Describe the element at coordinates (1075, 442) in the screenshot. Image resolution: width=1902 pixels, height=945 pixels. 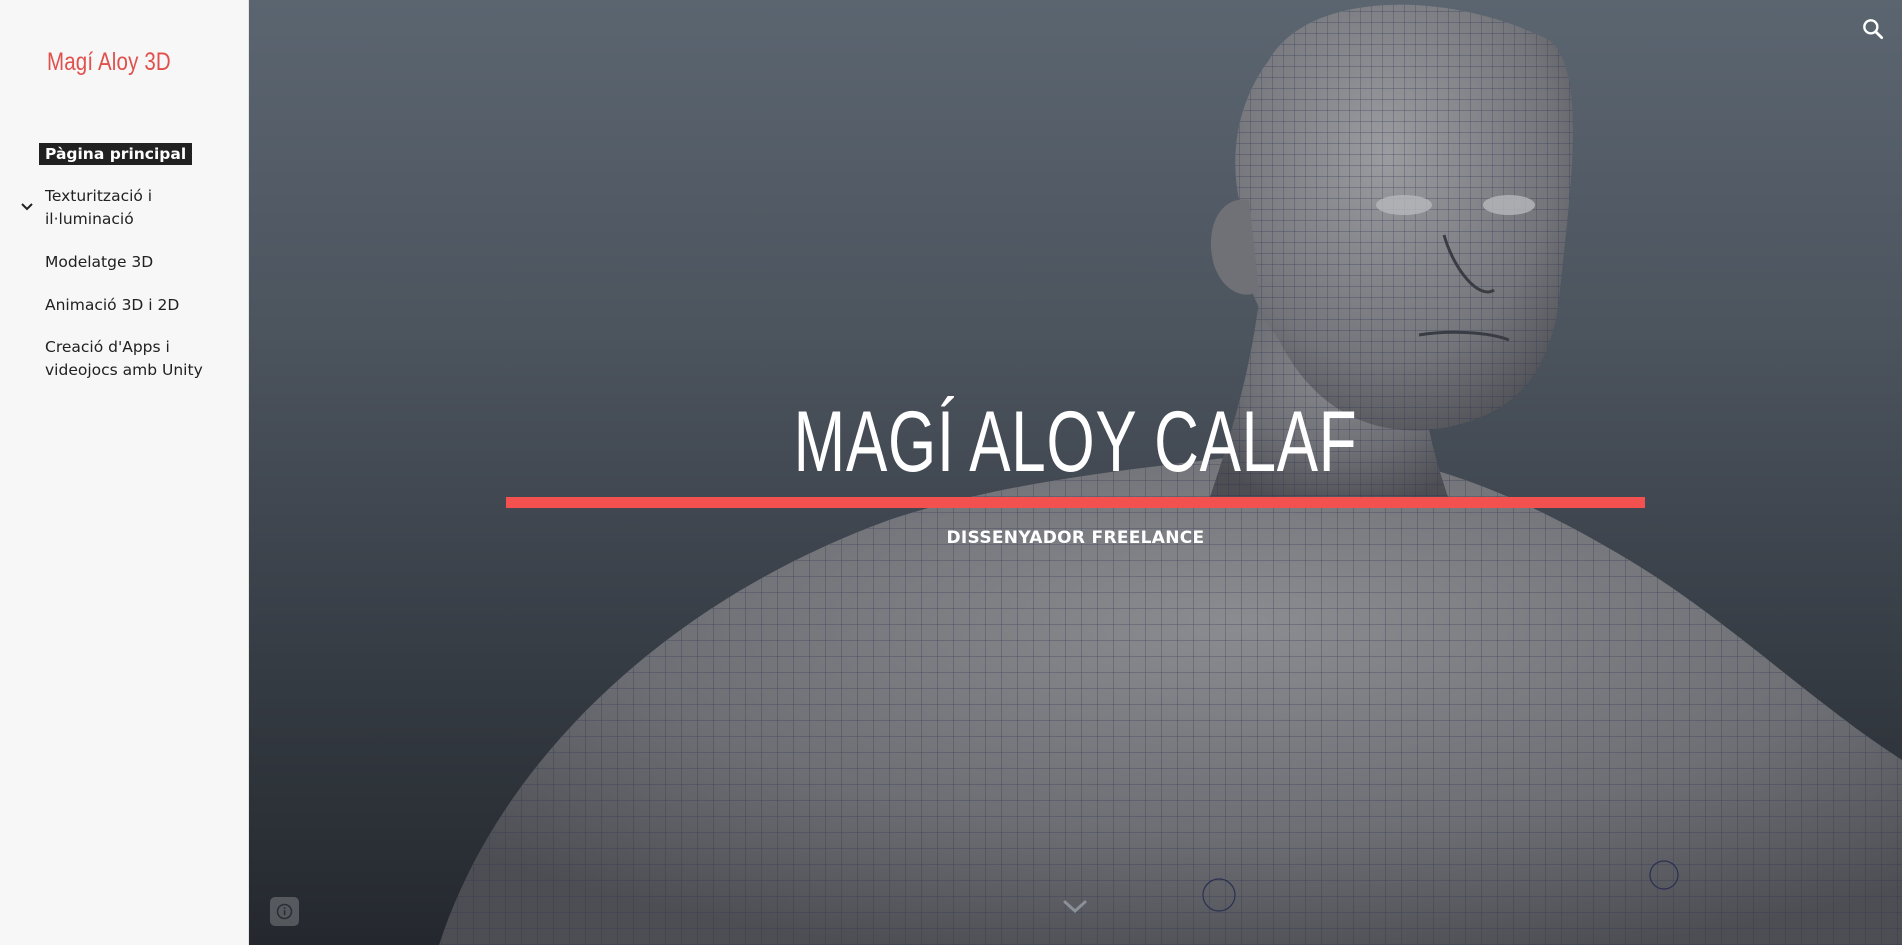
I see `hero-title: MAGÍ ALOY CALAF` at that location.